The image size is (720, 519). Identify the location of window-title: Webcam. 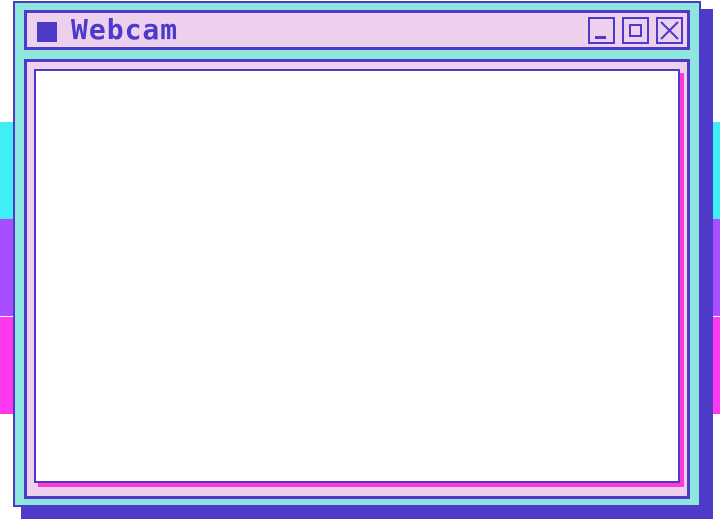
(125, 29).